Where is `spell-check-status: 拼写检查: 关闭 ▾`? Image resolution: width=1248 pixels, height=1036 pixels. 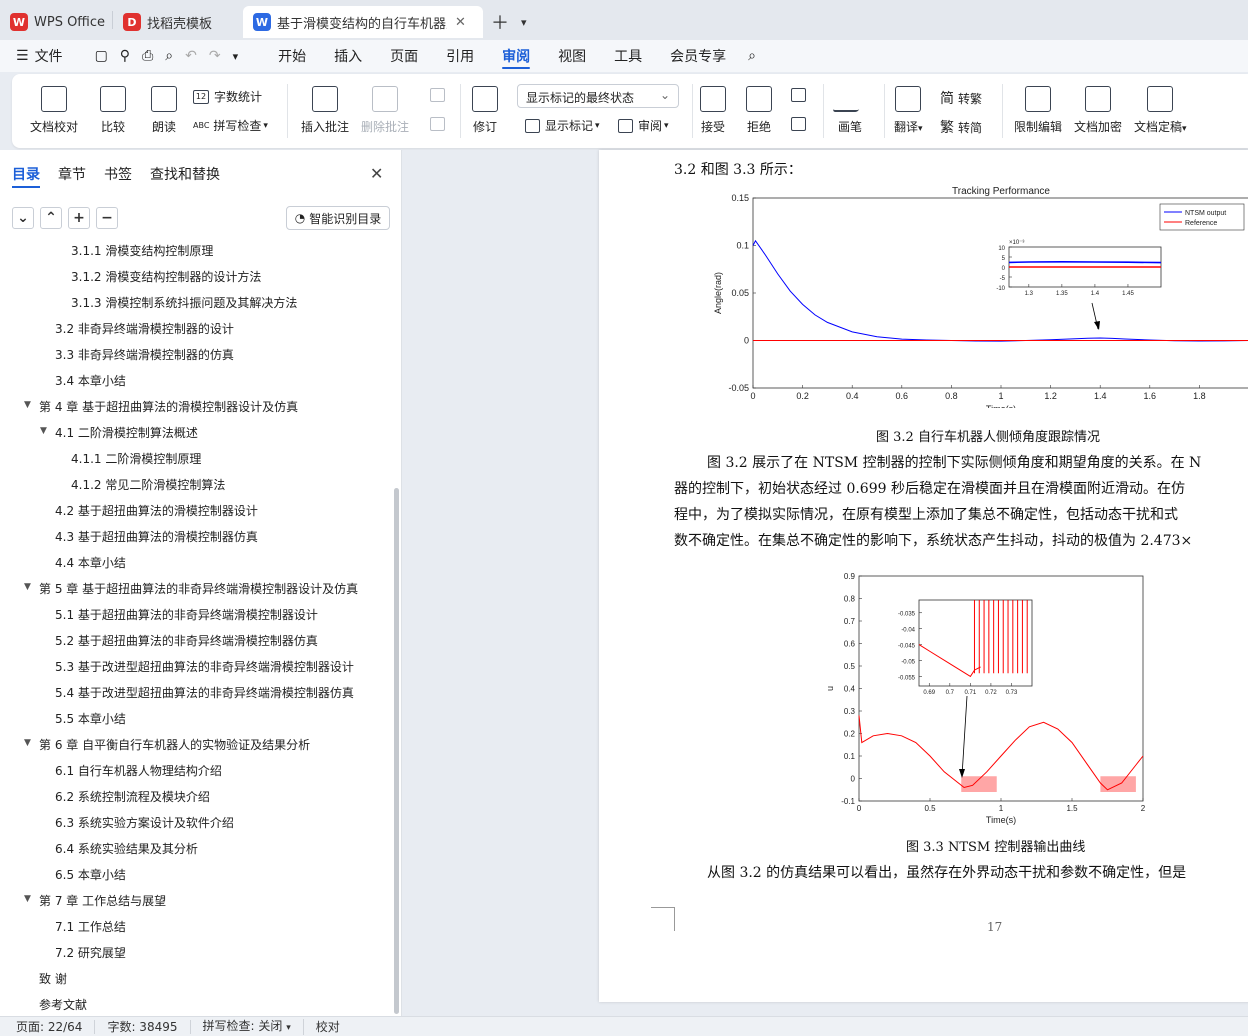
spell-check-status: 拼写检查: 关闭 ▾ is located at coordinates (247, 1026).